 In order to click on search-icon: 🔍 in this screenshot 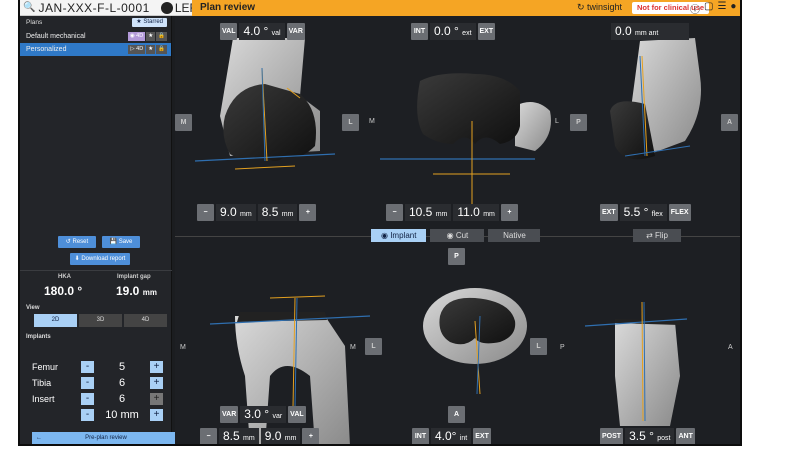, I will do `click(29, 8)`.